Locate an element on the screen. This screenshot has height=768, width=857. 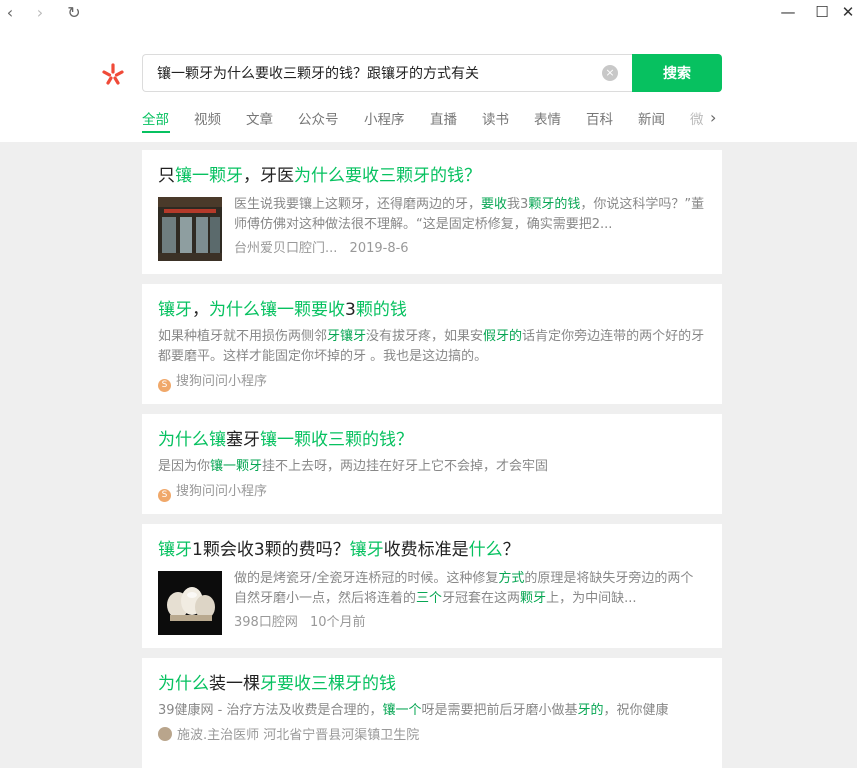
highlight-text: 牙的钱 is located at coordinates (370, 684).